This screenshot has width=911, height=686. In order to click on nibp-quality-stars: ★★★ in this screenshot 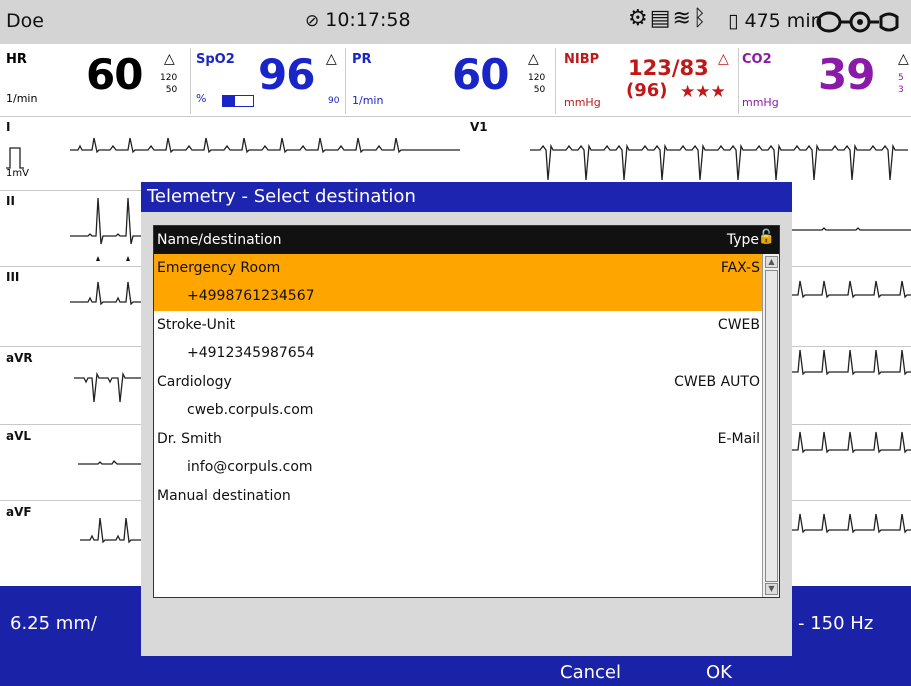, I will do `click(703, 92)`.